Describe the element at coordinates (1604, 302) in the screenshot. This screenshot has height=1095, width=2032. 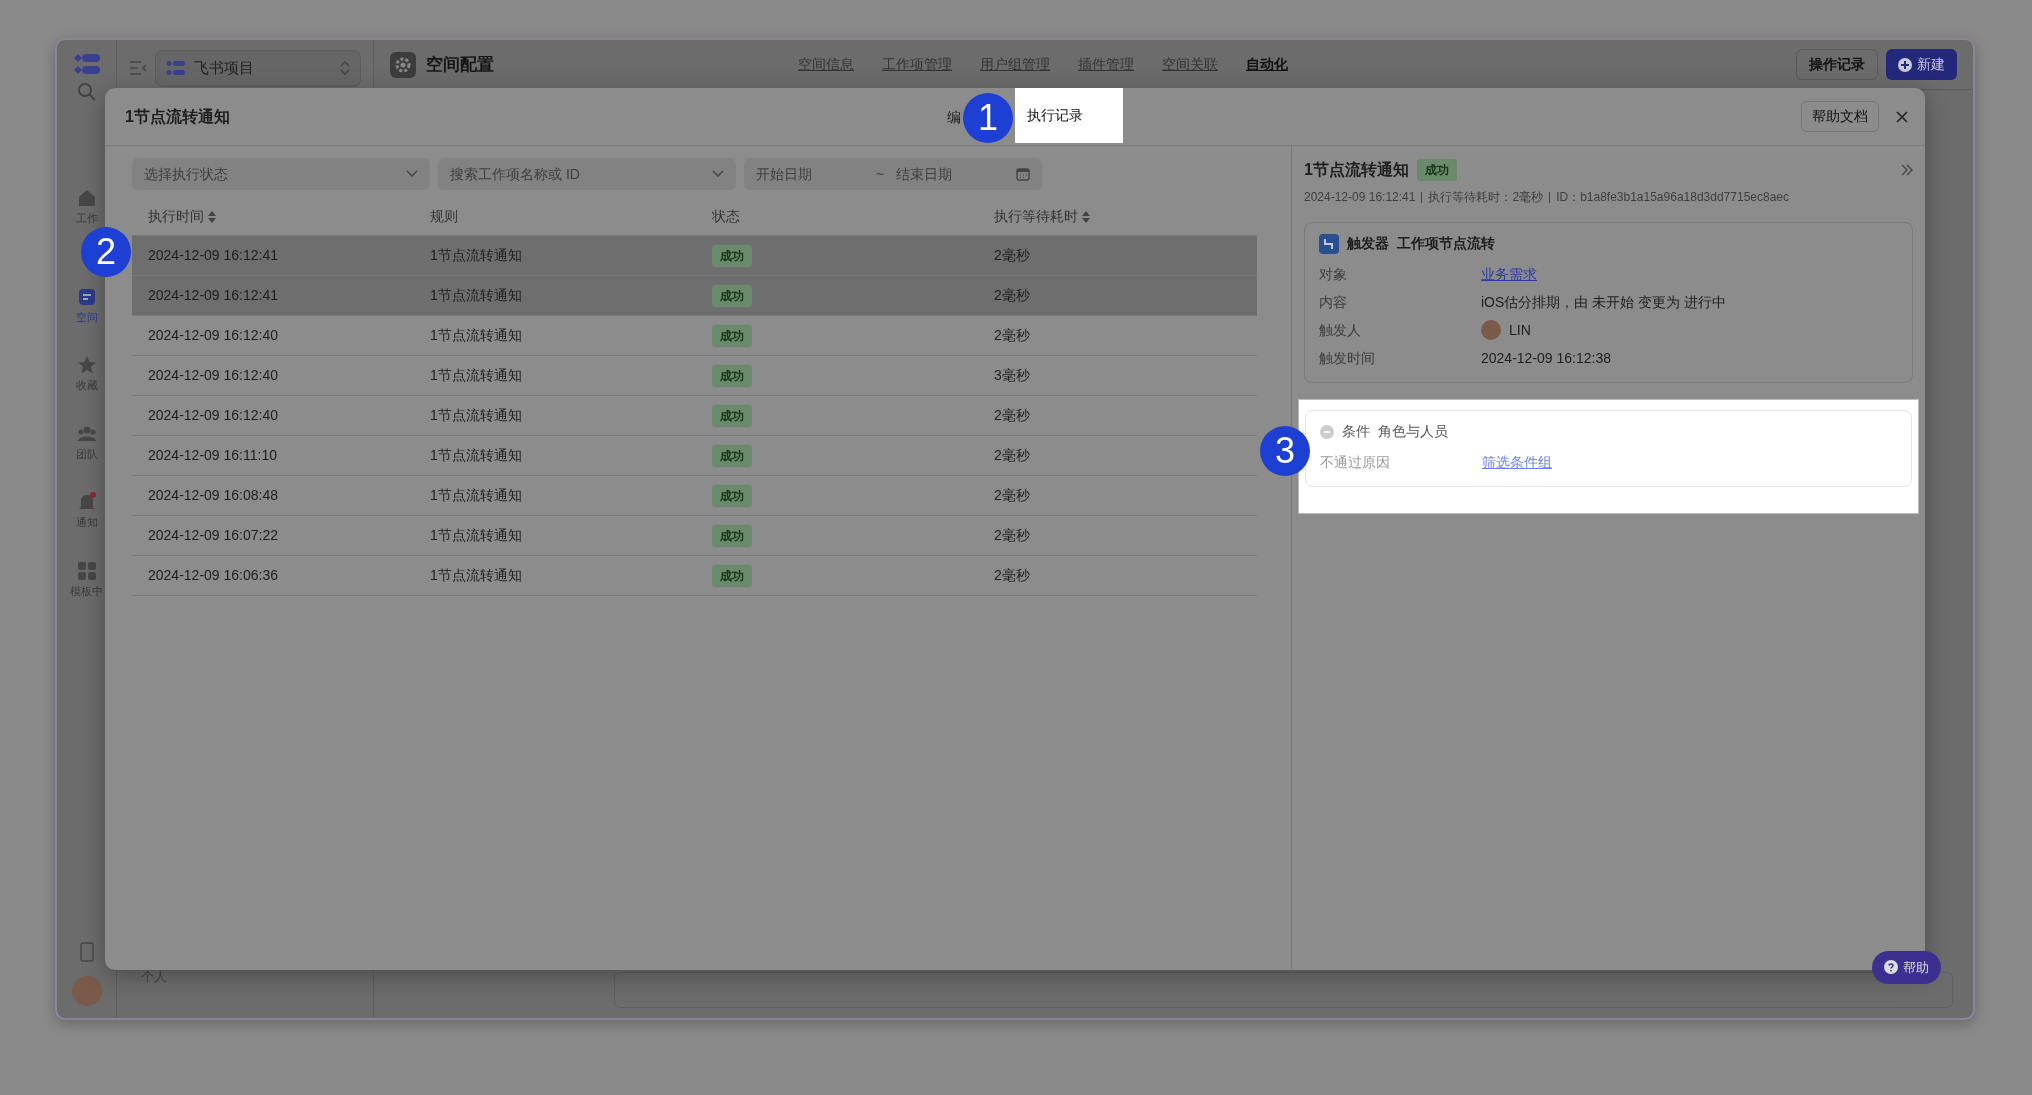
I see `field-value: iOS估分排期，由 未开始 变更为 进行中` at that location.